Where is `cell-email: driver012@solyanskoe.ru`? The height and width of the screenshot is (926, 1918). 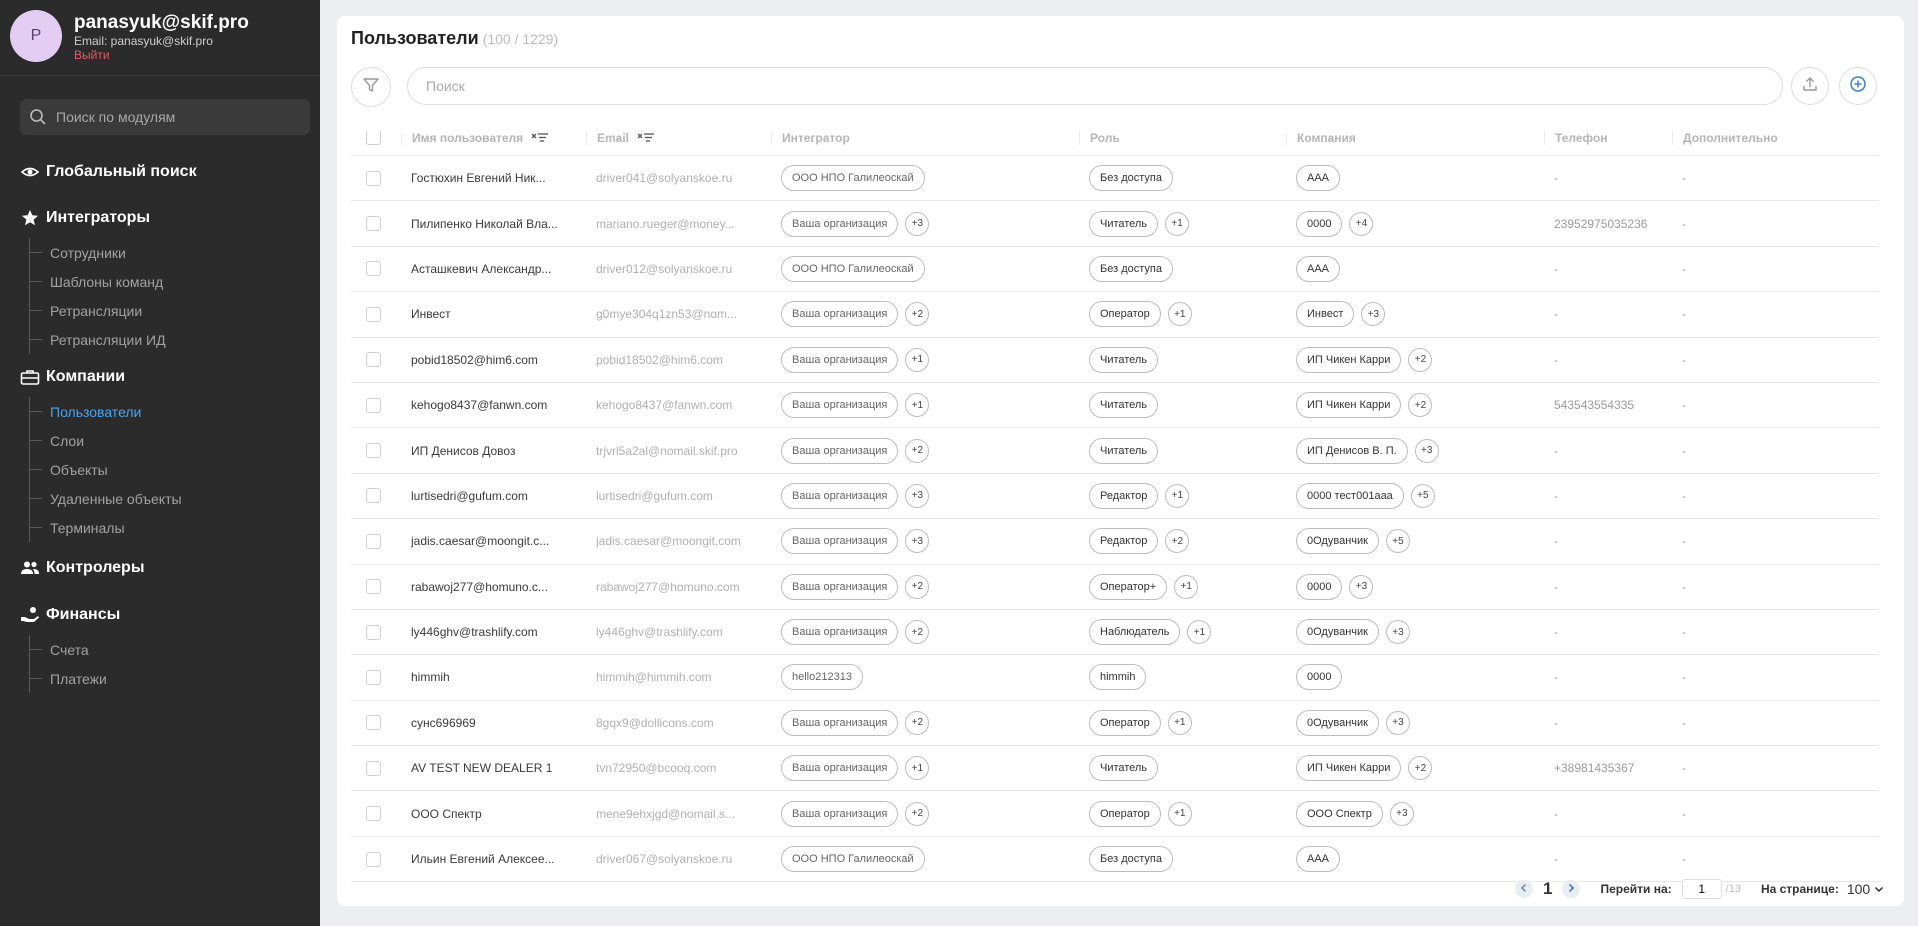 cell-email: driver012@solyanskoe.ru is located at coordinates (678, 269).